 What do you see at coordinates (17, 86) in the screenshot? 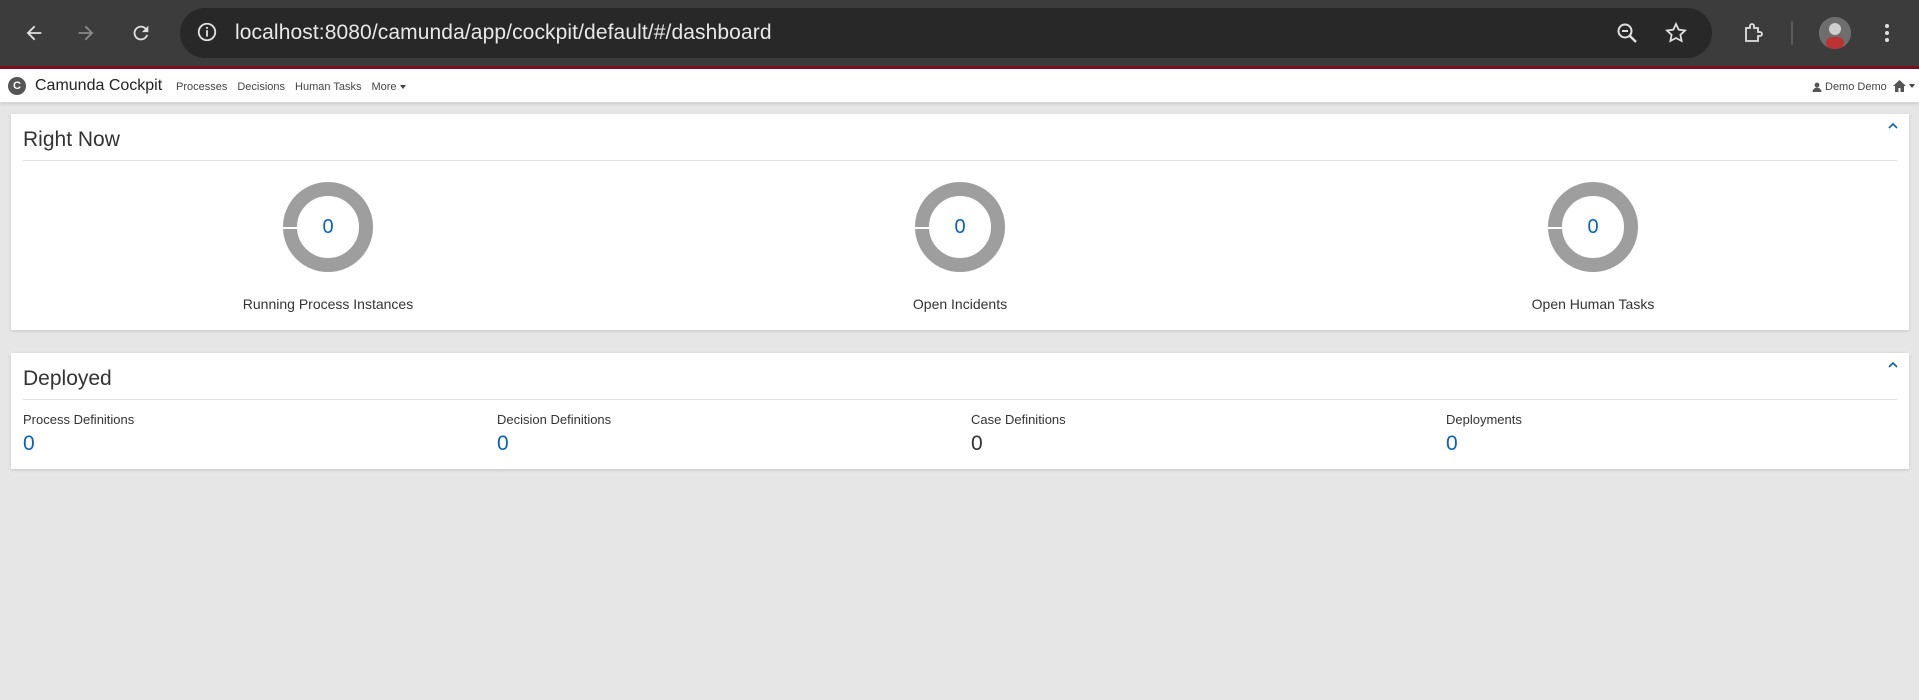
I see `camunda-logo-icon: C` at bounding box center [17, 86].